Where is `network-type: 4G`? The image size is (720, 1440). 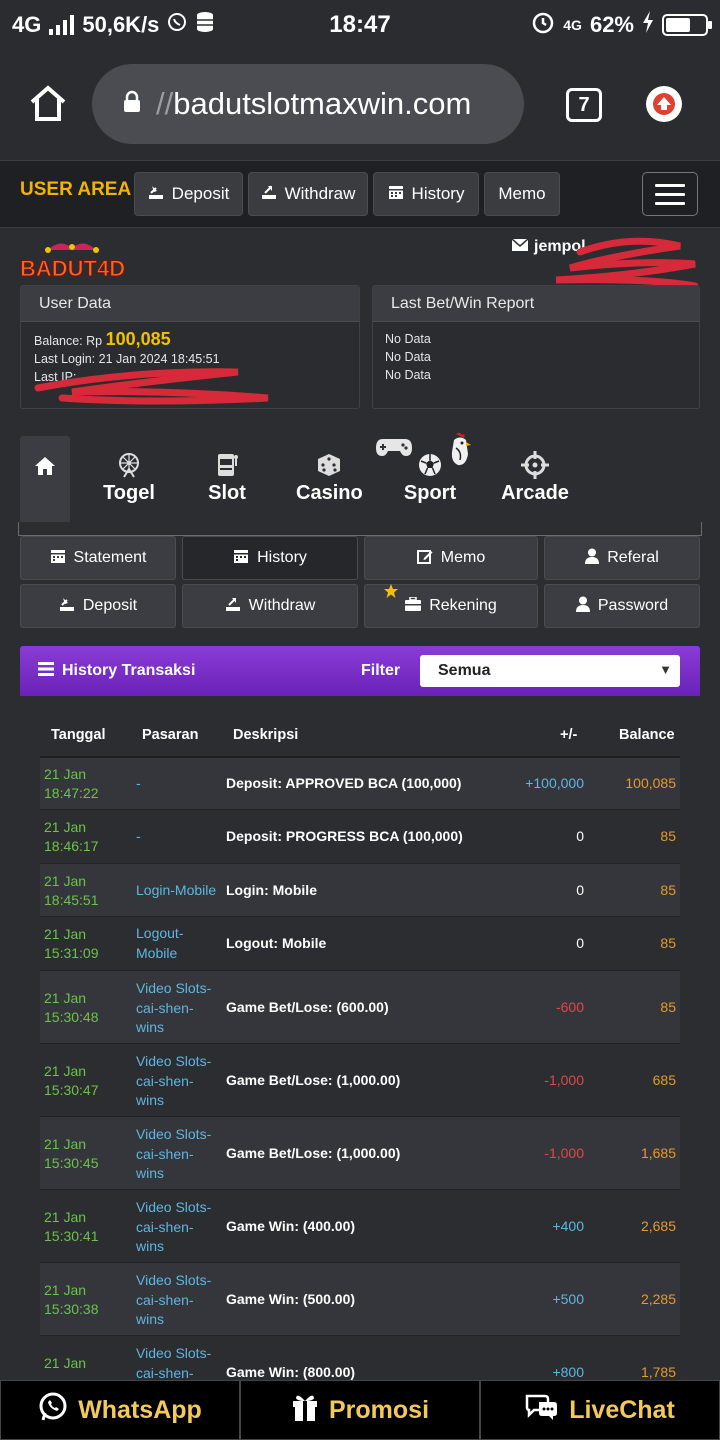 network-type: 4G is located at coordinates (27, 24).